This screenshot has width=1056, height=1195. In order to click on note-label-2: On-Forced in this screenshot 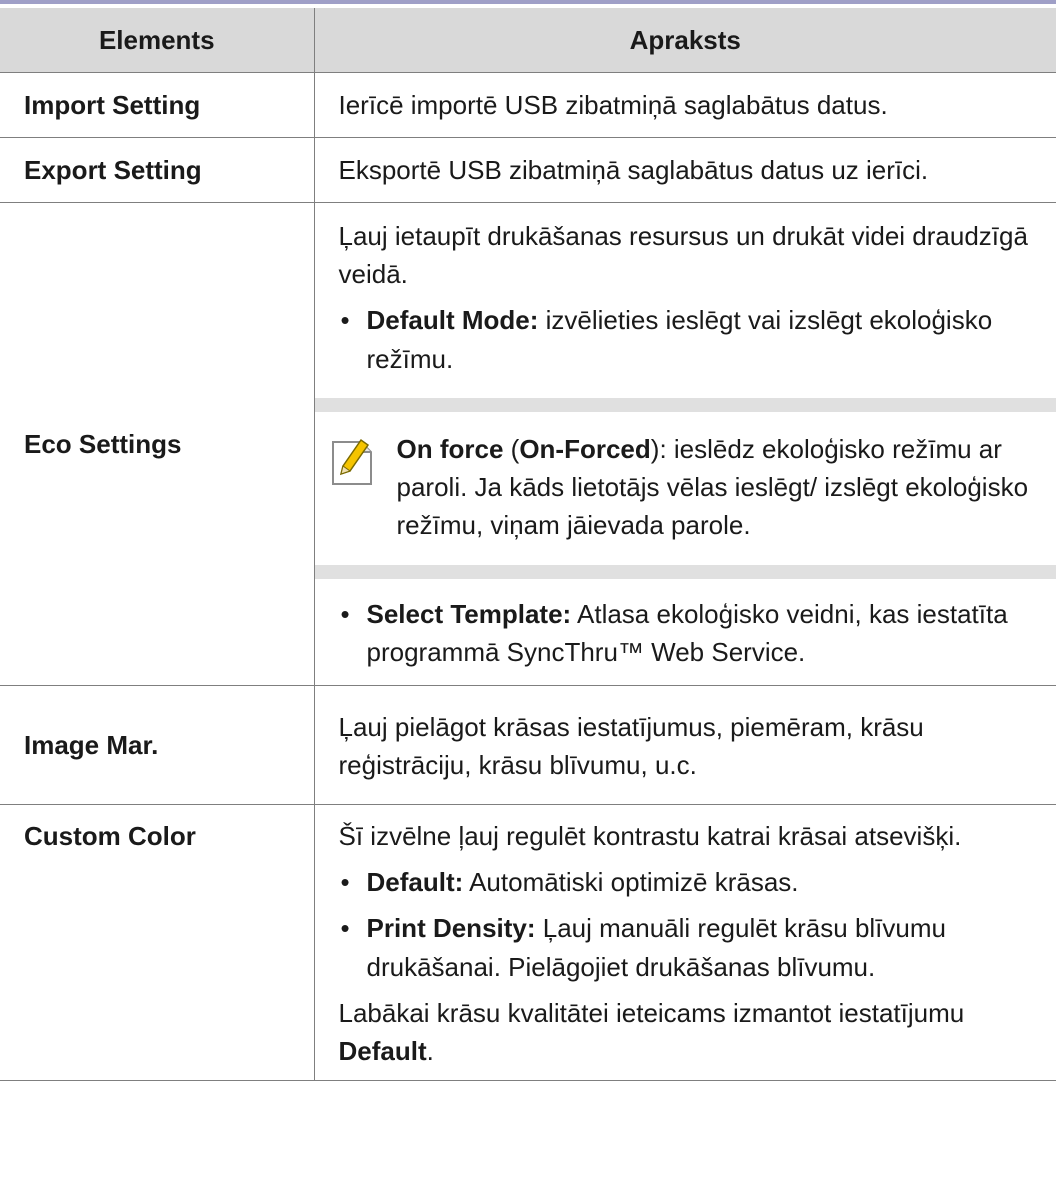, I will do `click(585, 448)`.